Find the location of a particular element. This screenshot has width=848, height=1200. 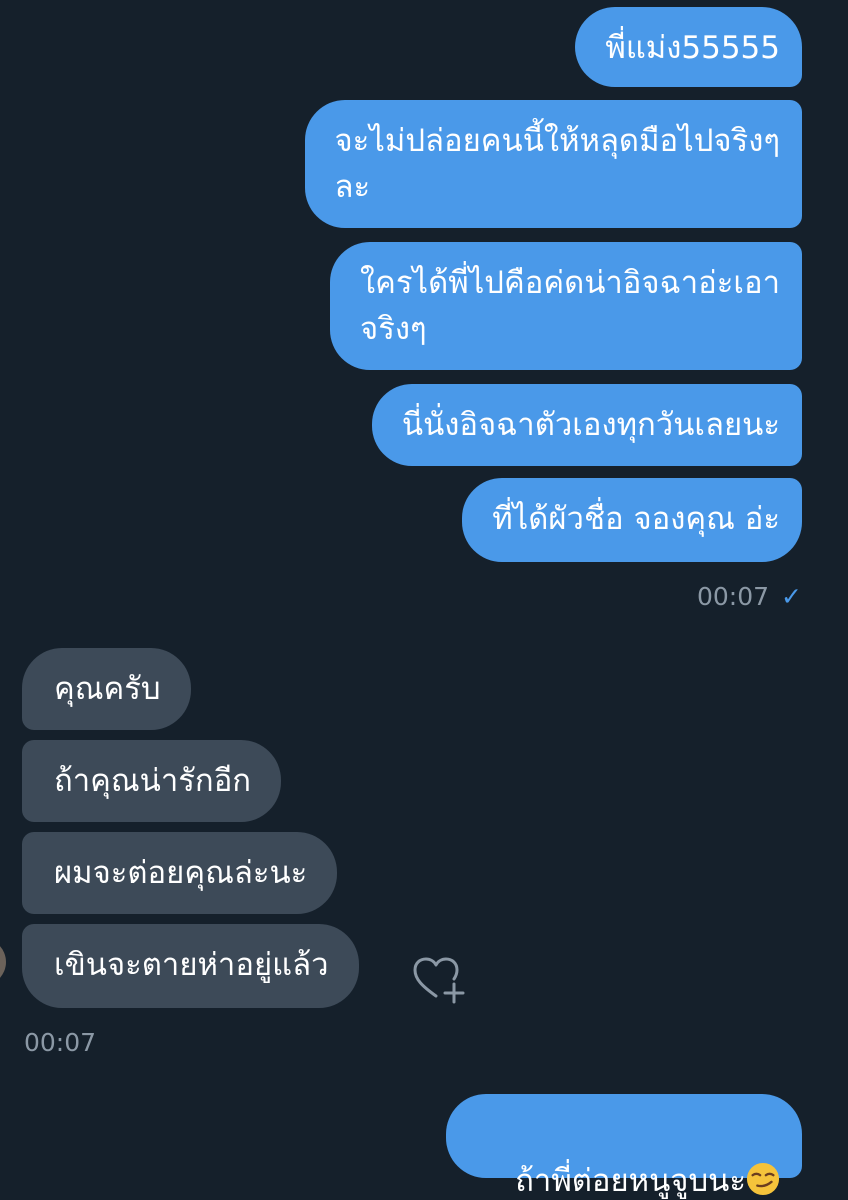

message-bubble-outgoing: พี่แม่ง55555 is located at coordinates (688, 47).